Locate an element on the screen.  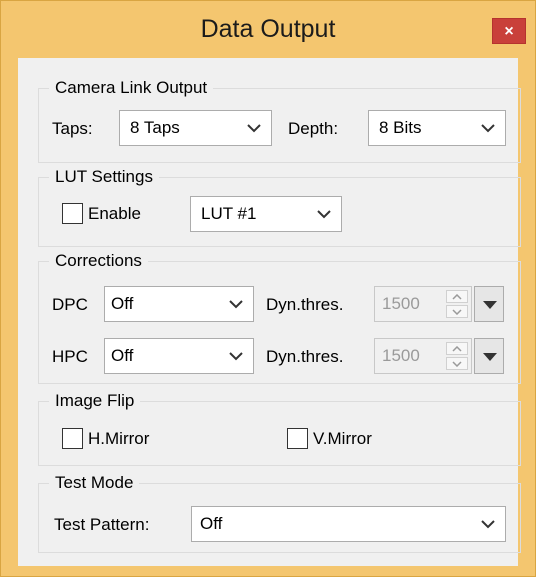
enable-label: Enable is located at coordinates (114, 213).